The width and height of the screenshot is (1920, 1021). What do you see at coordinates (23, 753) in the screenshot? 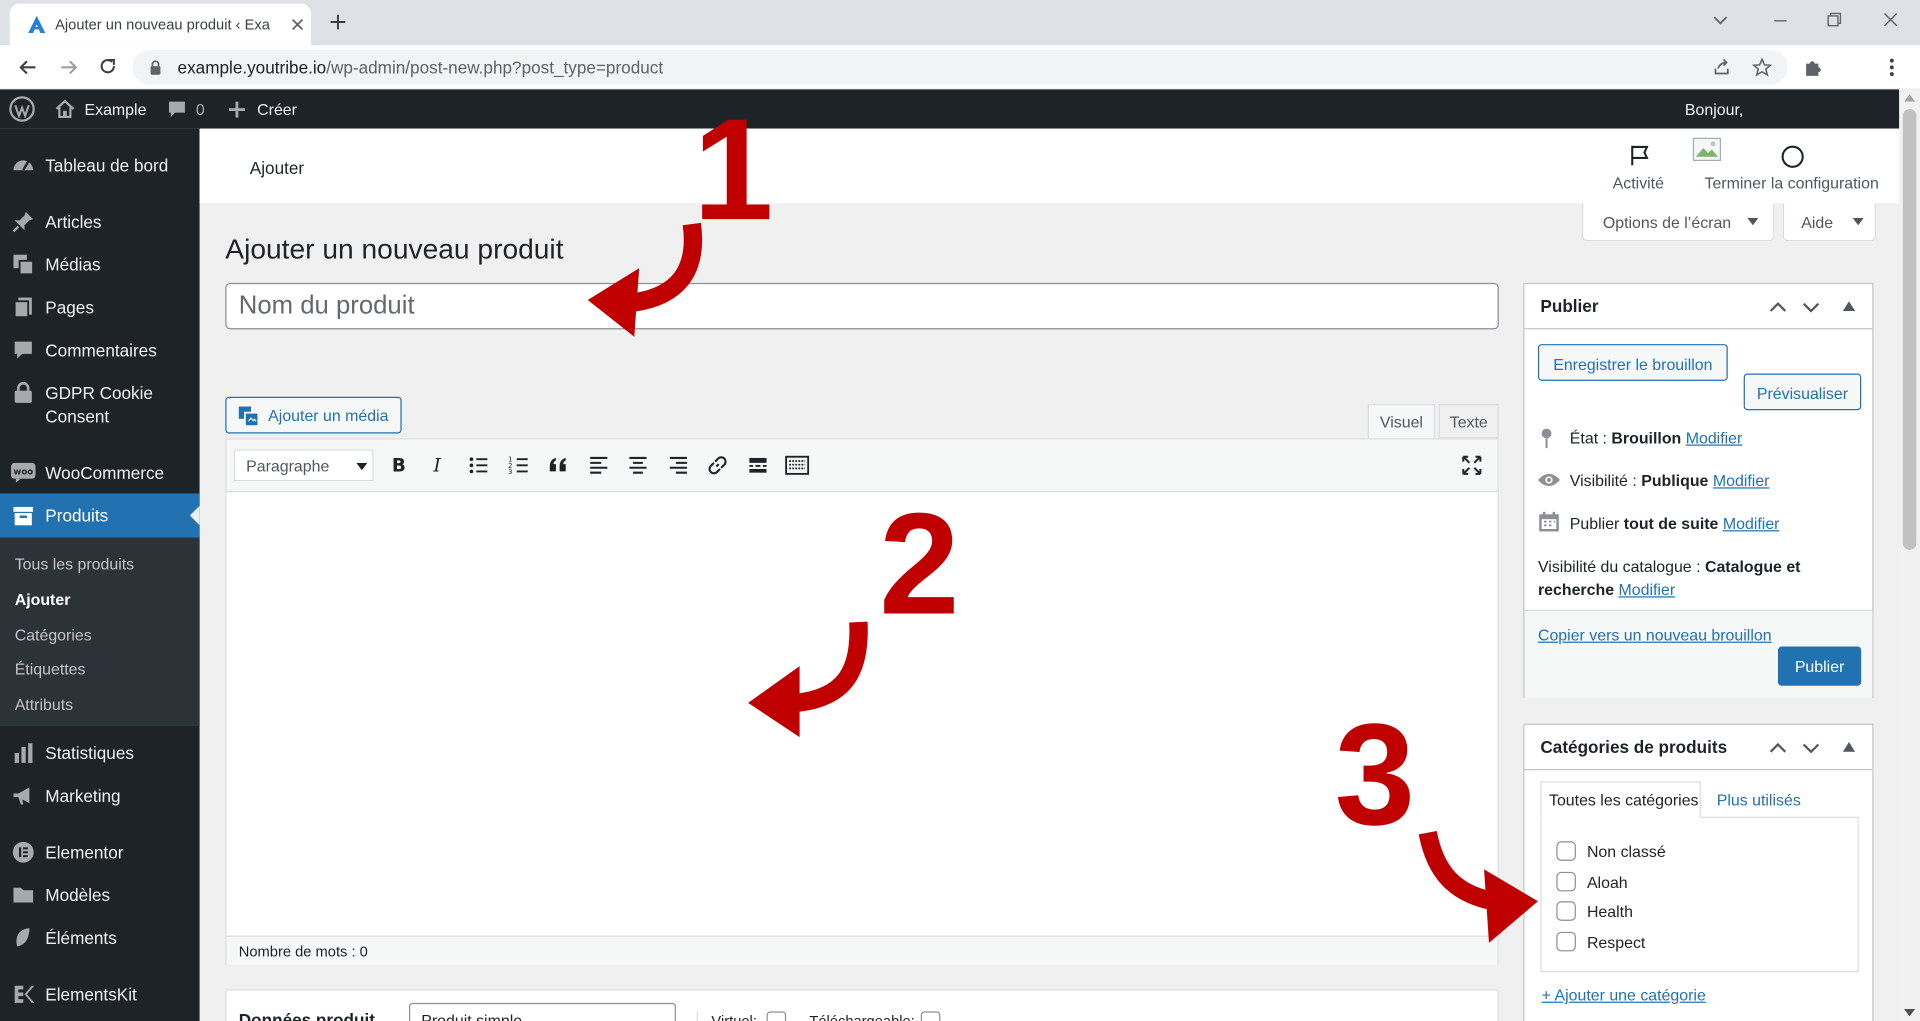
I see `bar-chart-icon` at bounding box center [23, 753].